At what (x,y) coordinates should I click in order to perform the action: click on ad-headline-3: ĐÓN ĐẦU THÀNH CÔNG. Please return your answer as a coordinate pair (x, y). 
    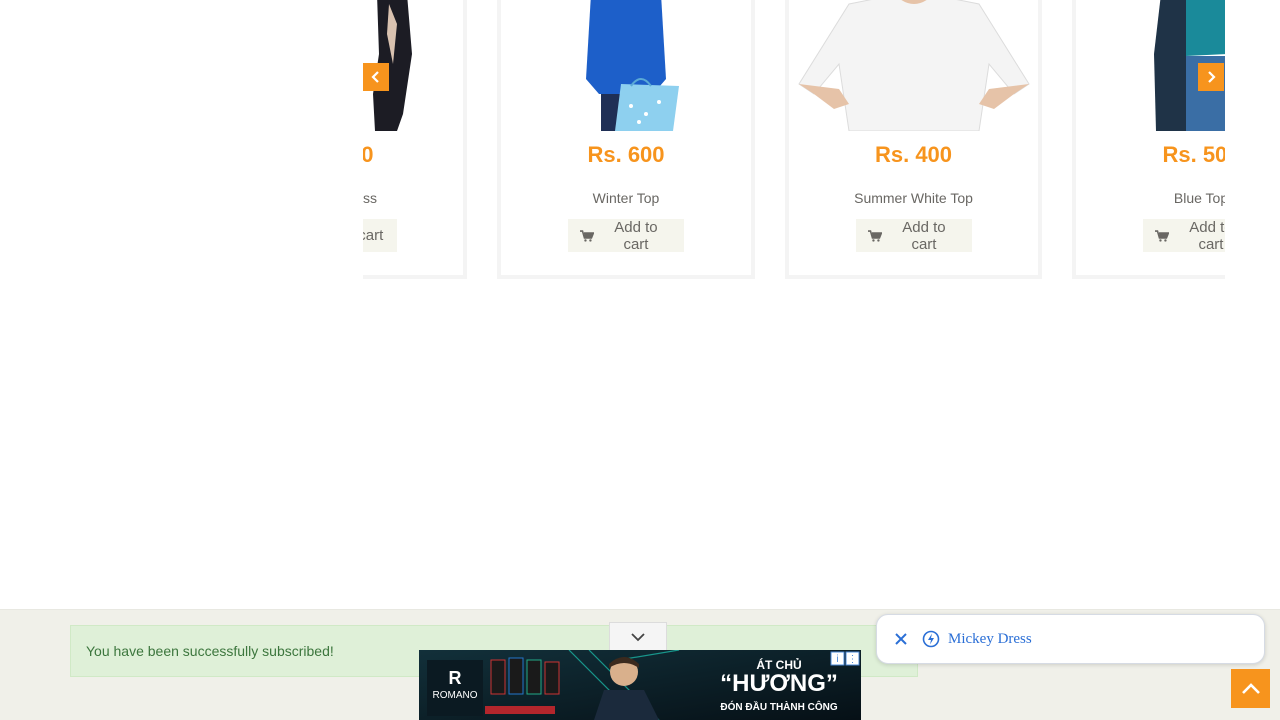
    Looking at the image, I should click on (779, 707).